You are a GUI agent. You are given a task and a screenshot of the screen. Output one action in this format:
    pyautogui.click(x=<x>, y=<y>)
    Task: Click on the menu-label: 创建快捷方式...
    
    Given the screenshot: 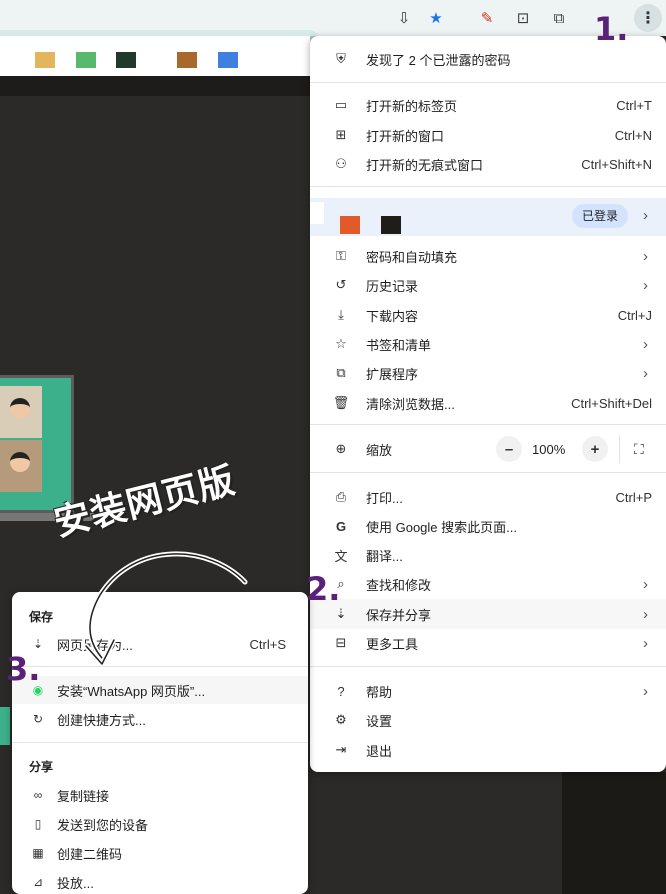 What is the action you would take?
    pyautogui.click(x=101, y=720)
    